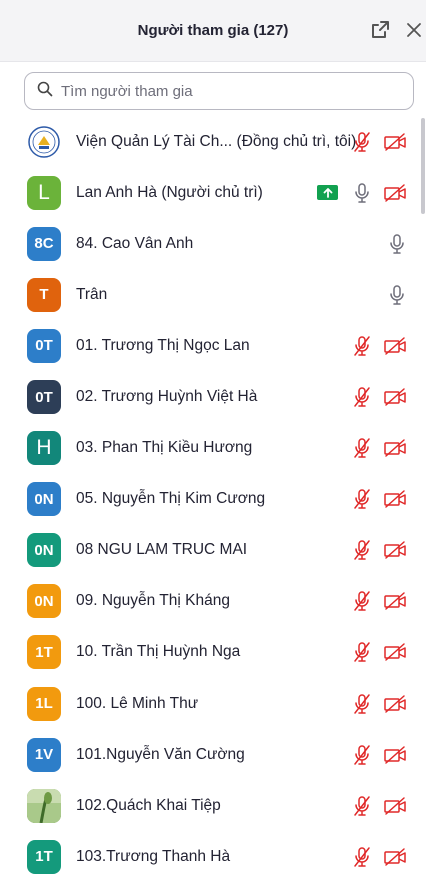 Image resolution: width=426 pixels, height=882 pixels. What do you see at coordinates (158, 652) in the screenshot?
I see `participant-name: 10. Trần Thị Huỳnh Nga` at bounding box center [158, 652].